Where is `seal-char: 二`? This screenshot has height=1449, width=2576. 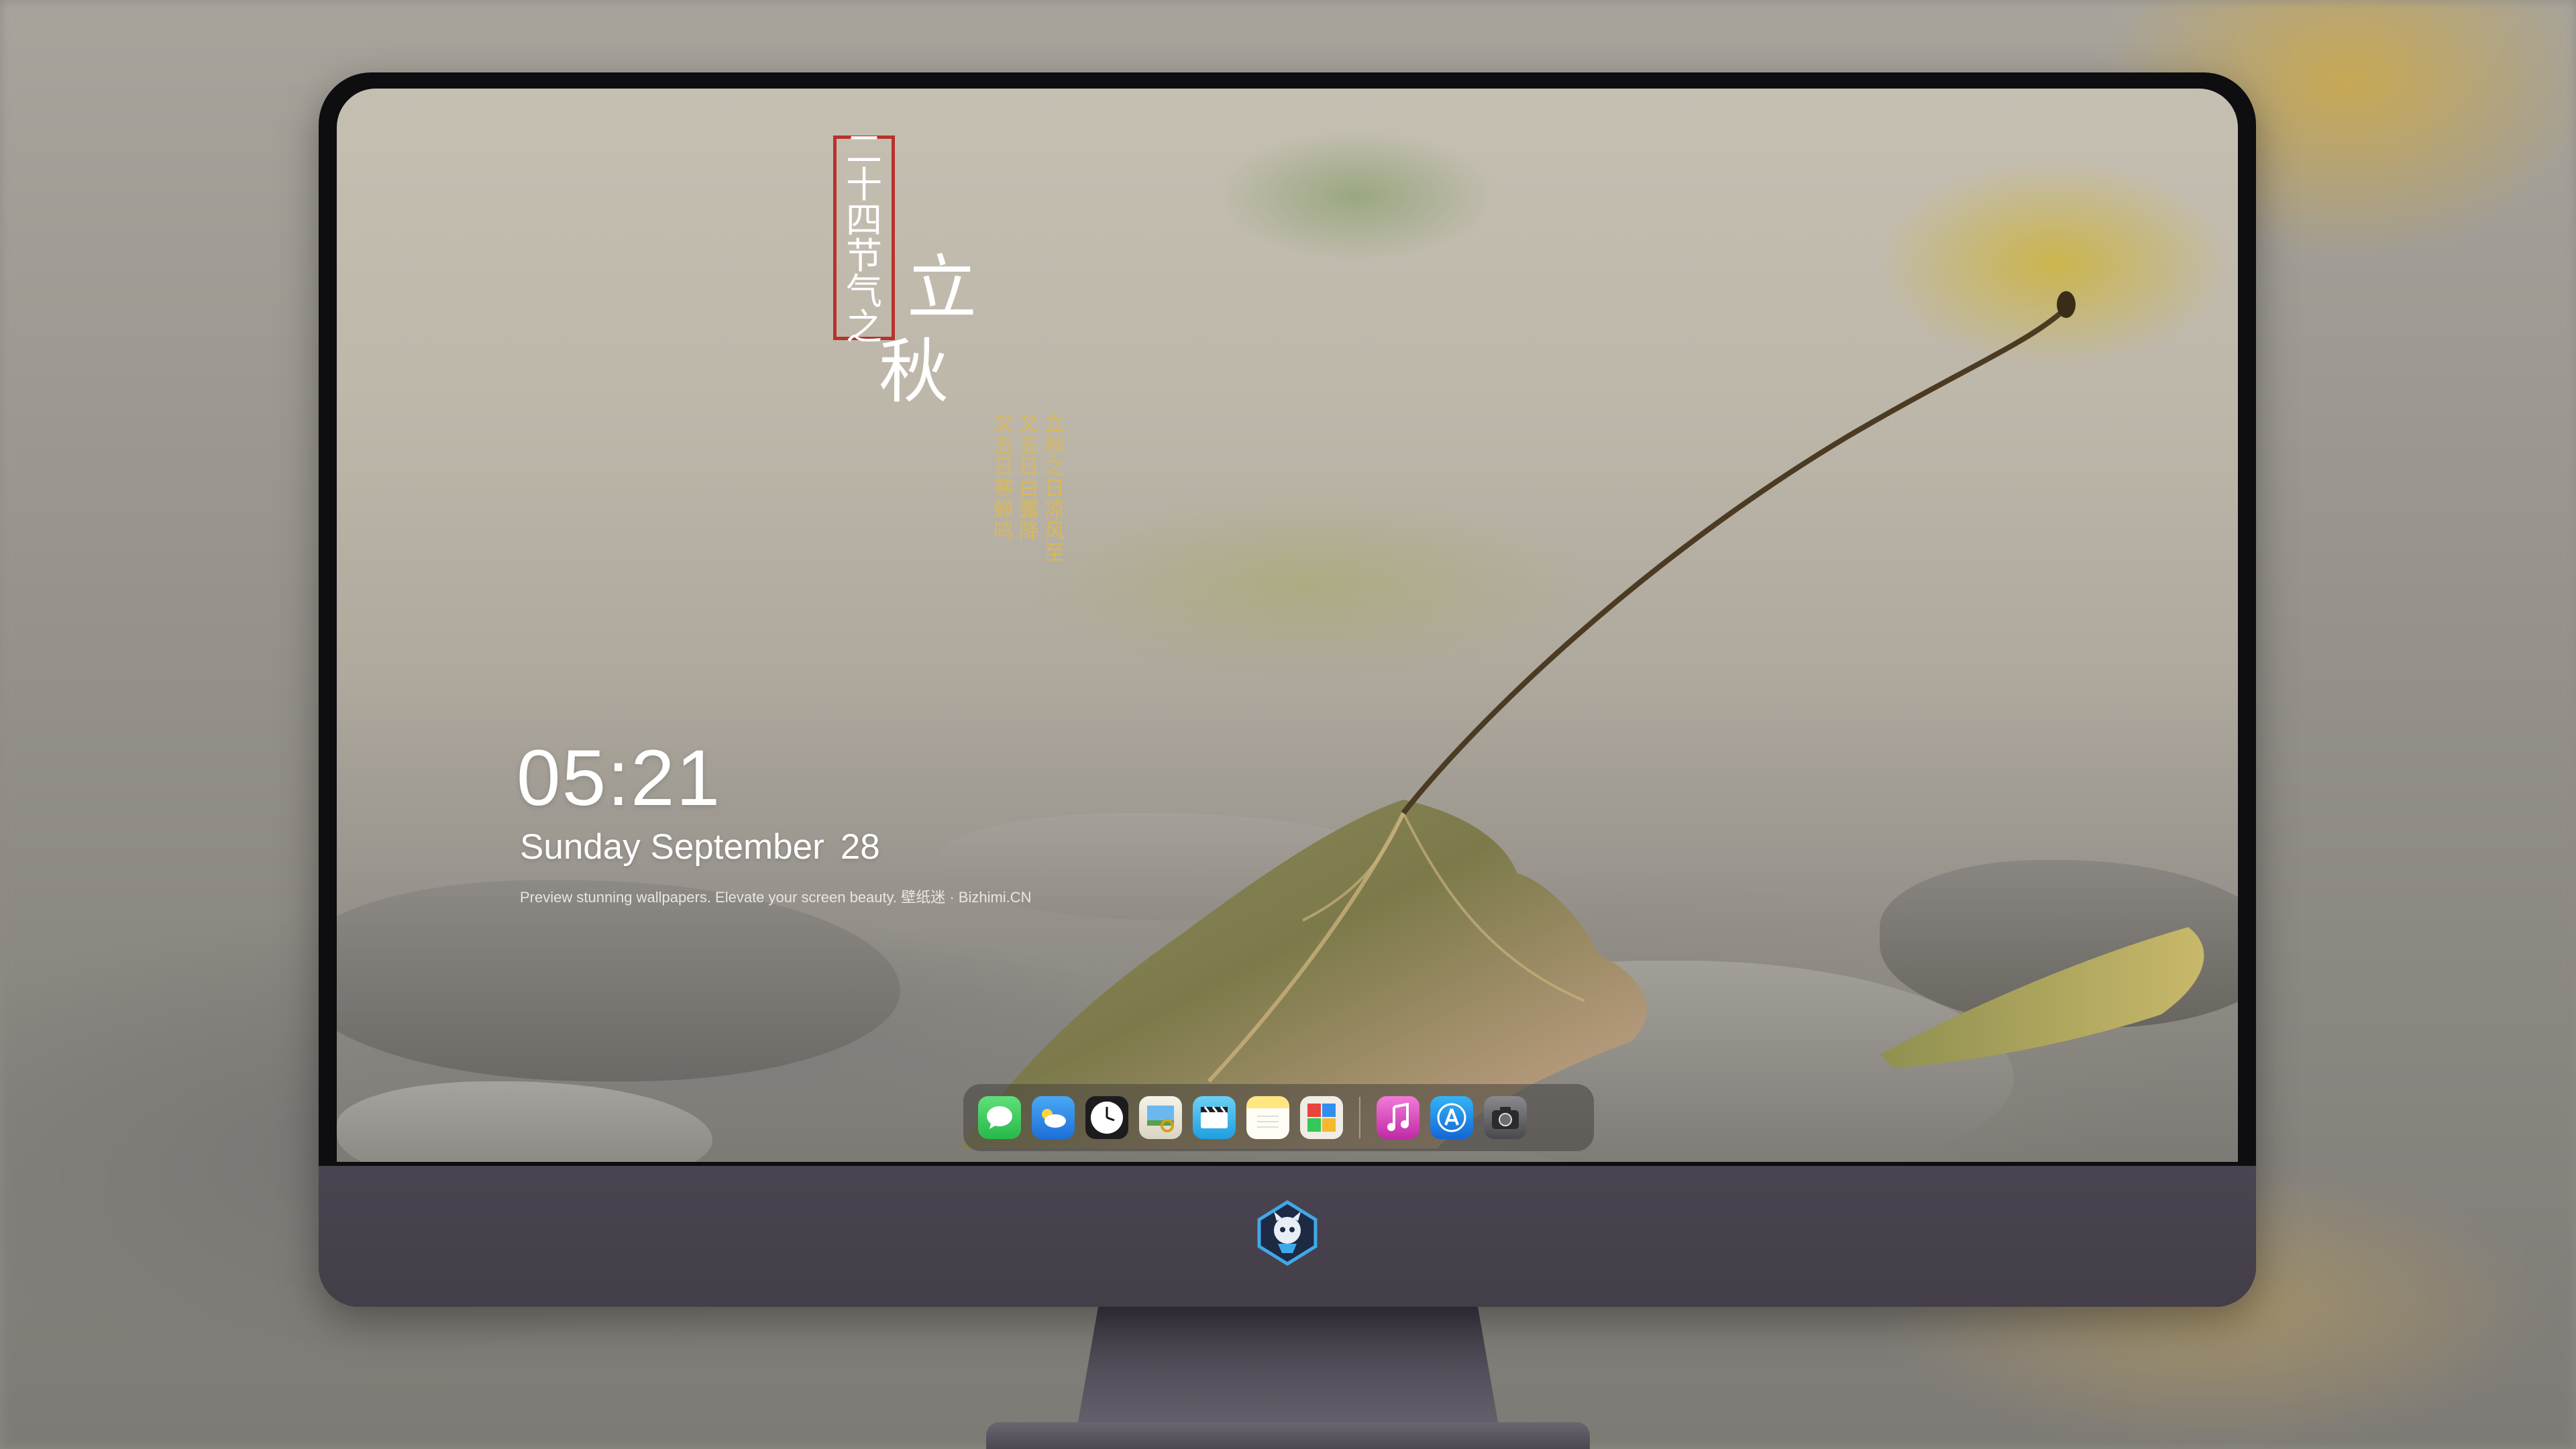 seal-char: 二 is located at coordinates (864, 148).